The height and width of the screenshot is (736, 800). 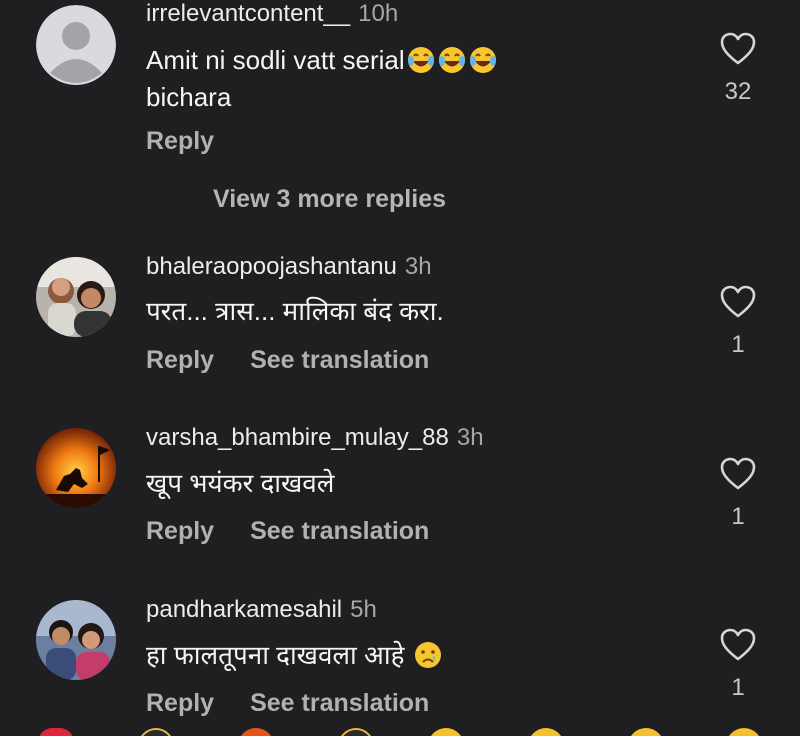 What do you see at coordinates (378, 13) in the screenshot?
I see `comment-time: 10h` at bounding box center [378, 13].